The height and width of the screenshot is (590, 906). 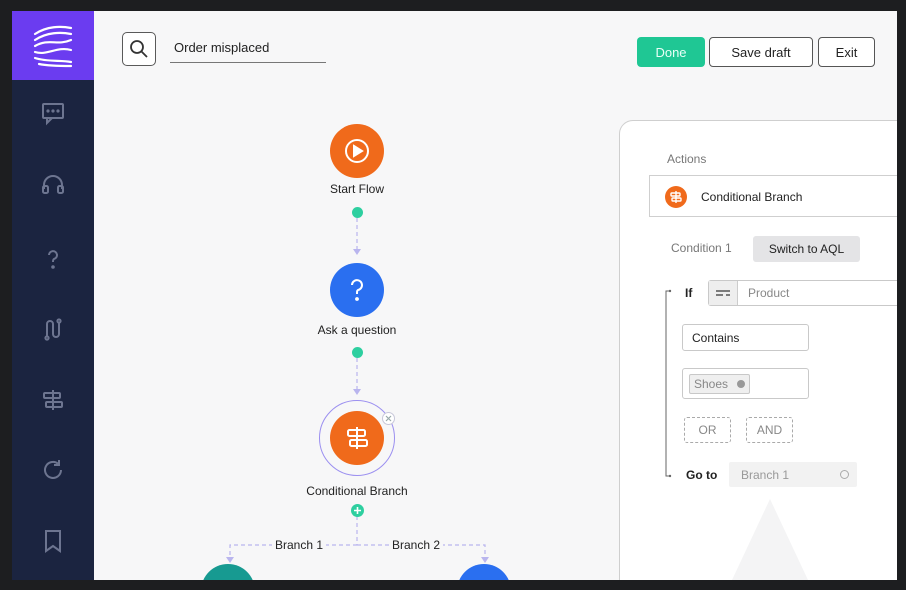 What do you see at coordinates (416, 545) in the screenshot?
I see `branch-2-label: Branch 2` at bounding box center [416, 545].